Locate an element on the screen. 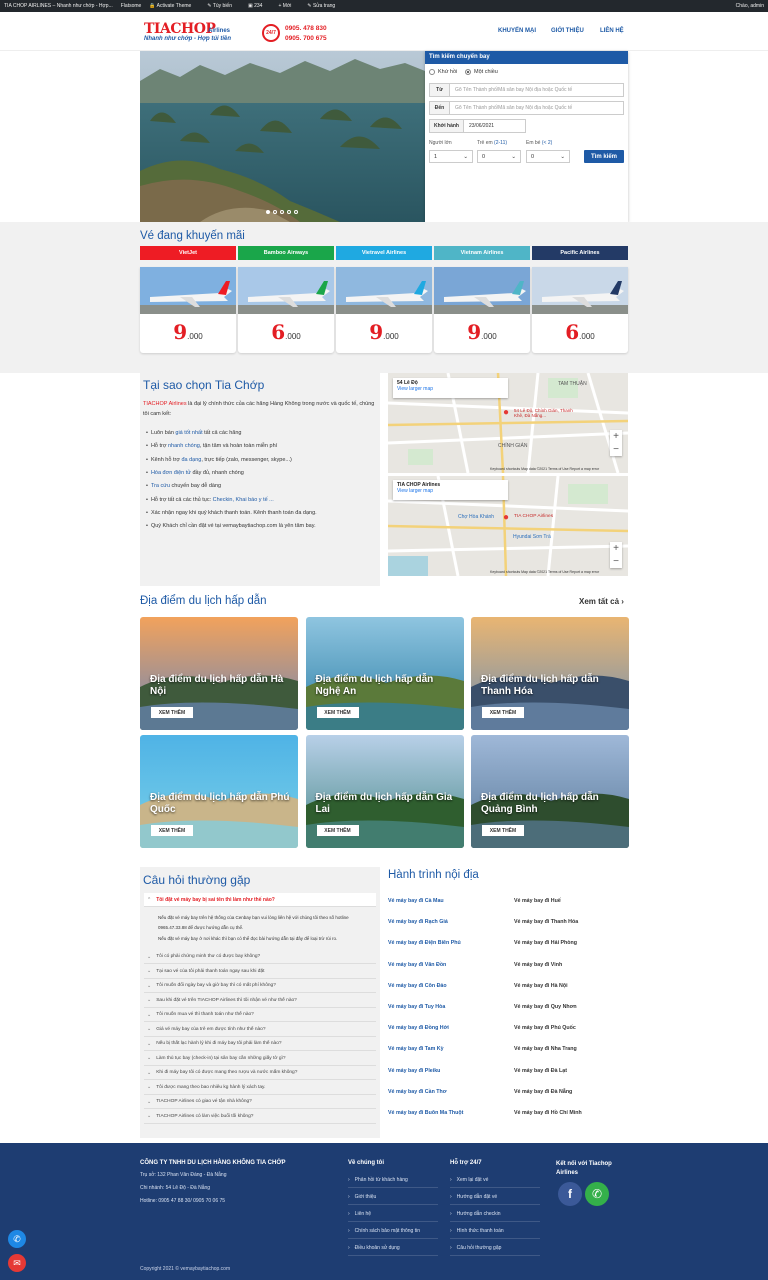  phone-icon: ✆ is located at coordinates (597, 1194).